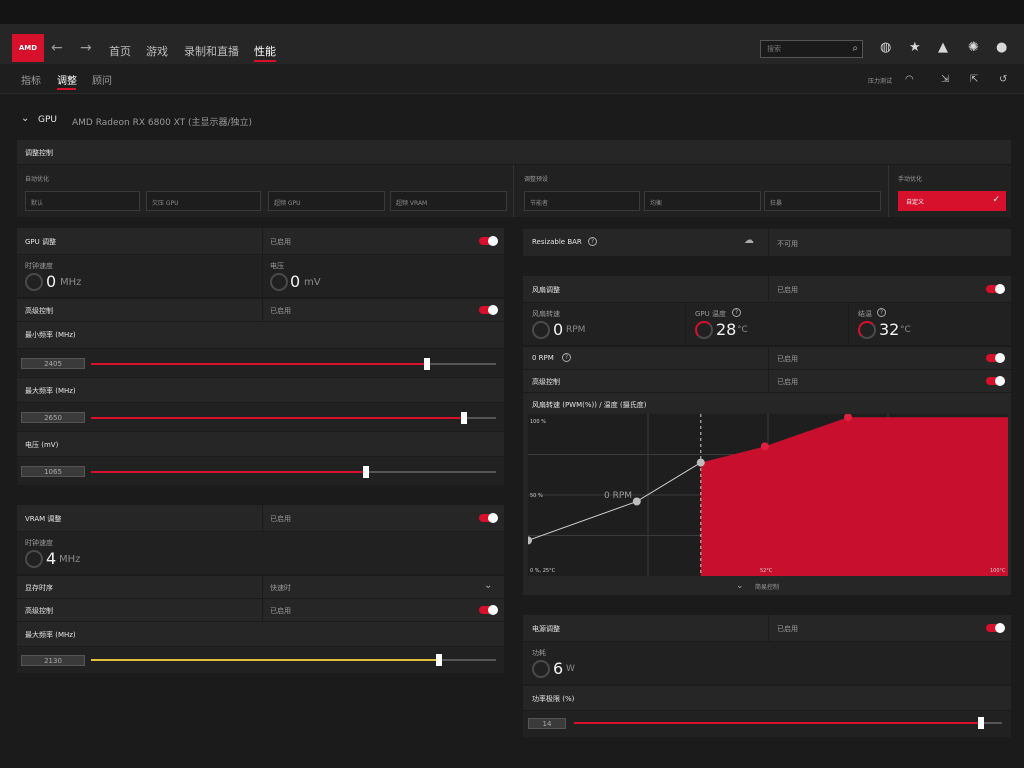  Describe the element at coordinates (42, 445) in the screenshot. I see `voltage-mv-label: 电压 (mV)` at that location.